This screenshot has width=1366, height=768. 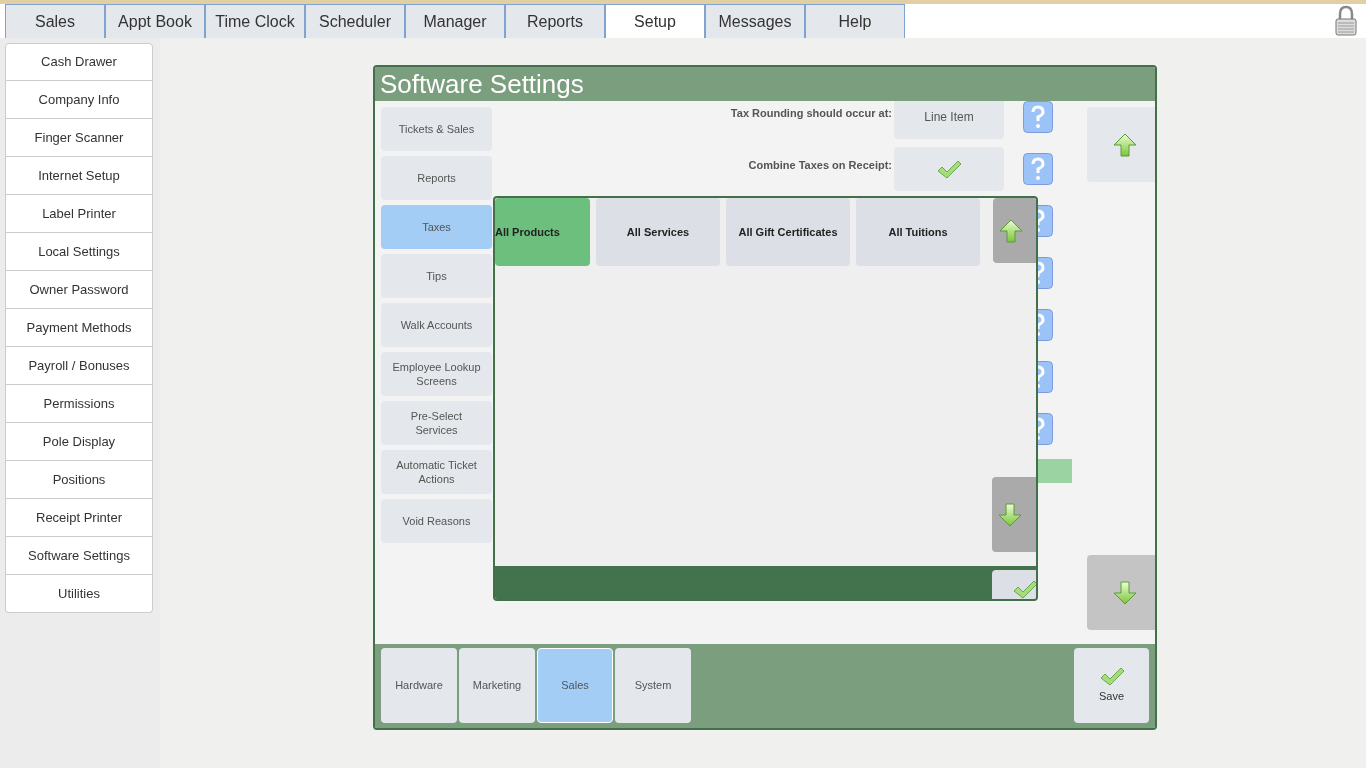 What do you see at coordinates (79, 252) in the screenshot?
I see `sidebar-item: Local Settings` at bounding box center [79, 252].